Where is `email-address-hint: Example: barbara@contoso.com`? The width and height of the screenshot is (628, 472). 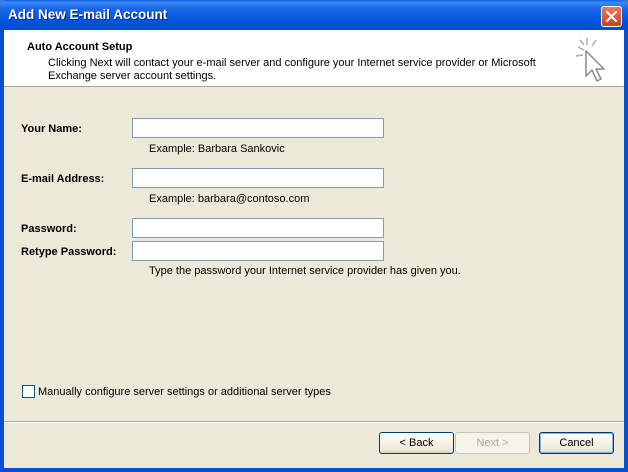 email-address-hint: Example: barbara@contoso.com is located at coordinates (229, 199).